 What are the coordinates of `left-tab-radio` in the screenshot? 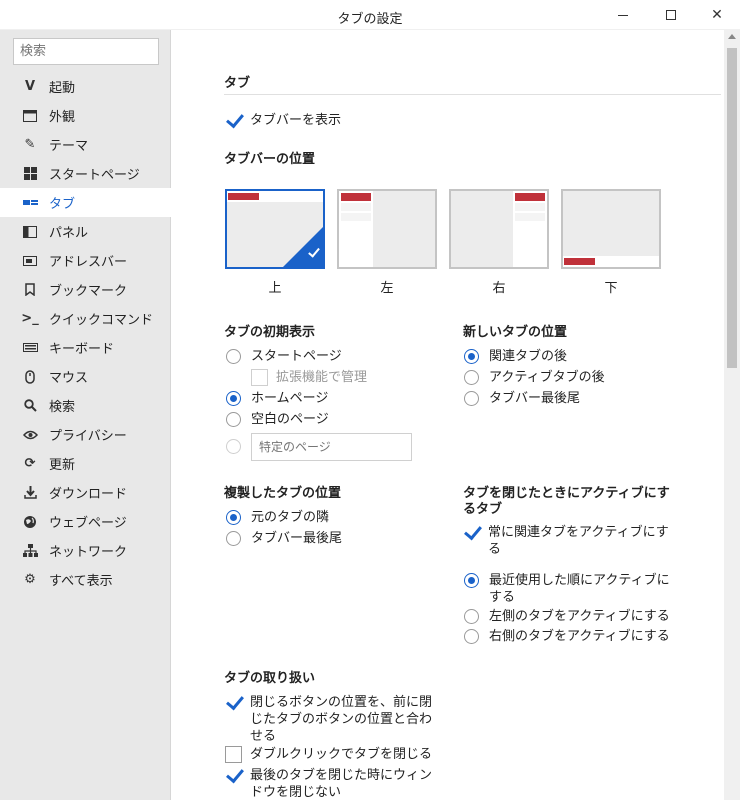 It's located at (471, 616).